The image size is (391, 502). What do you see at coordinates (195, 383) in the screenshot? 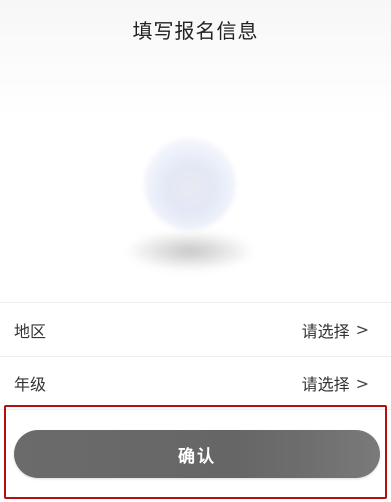
I see `grade-select-row: 年级 请选择 >` at bounding box center [195, 383].